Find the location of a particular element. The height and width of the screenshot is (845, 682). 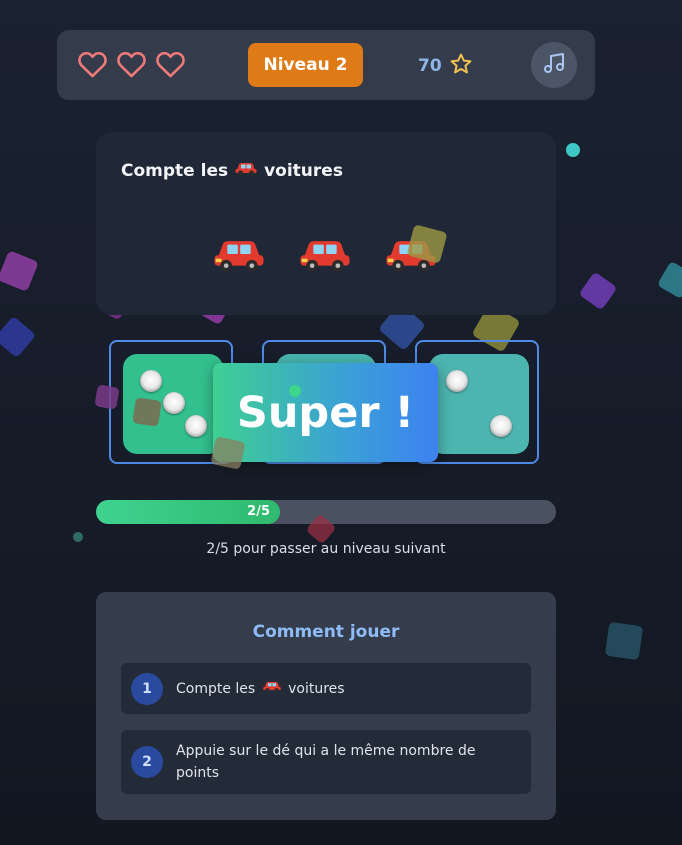

car-group is located at coordinates (325, 254).